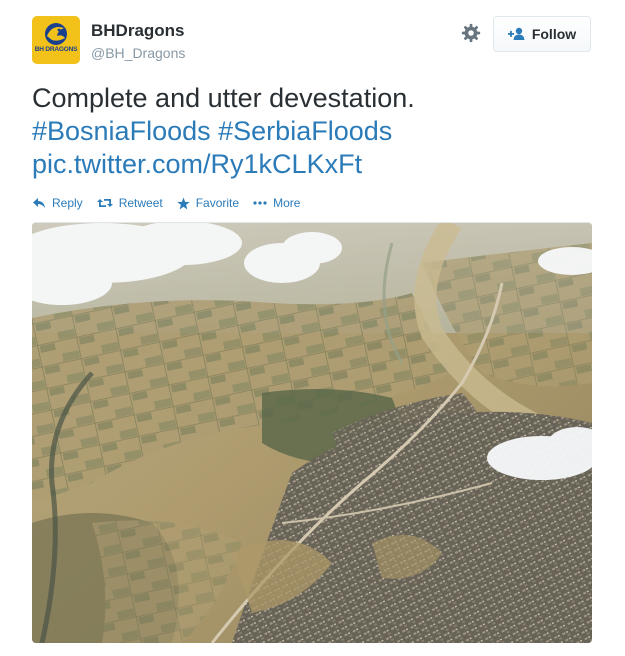 This screenshot has width=625, height=656. What do you see at coordinates (471, 33) in the screenshot?
I see `gear-icon` at bounding box center [471, 33].